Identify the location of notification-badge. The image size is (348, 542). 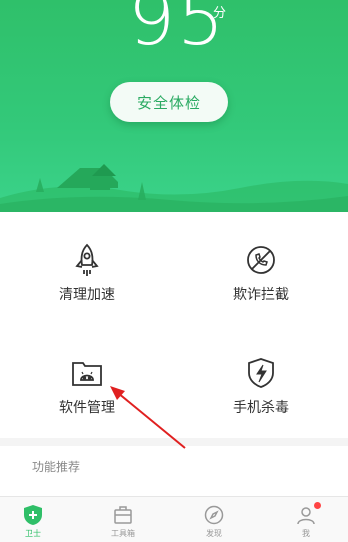
(317, 505).